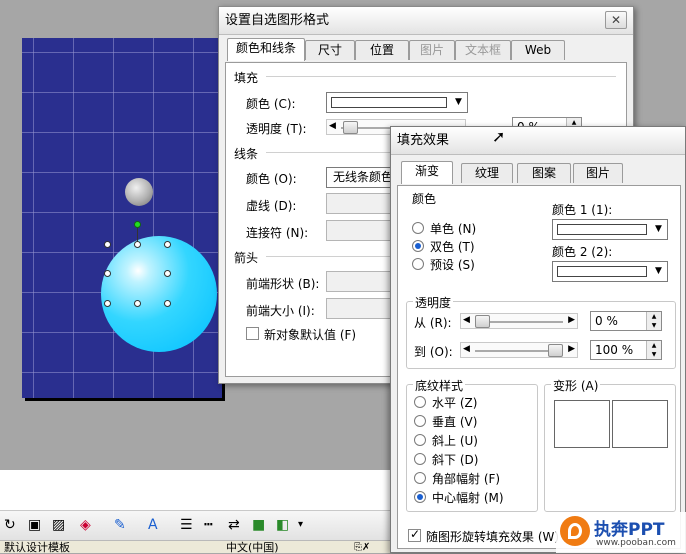  Describe the element at coordinates (363, 177) in the screenshot. I see `line-color-value: 无线条颜色` at that location.